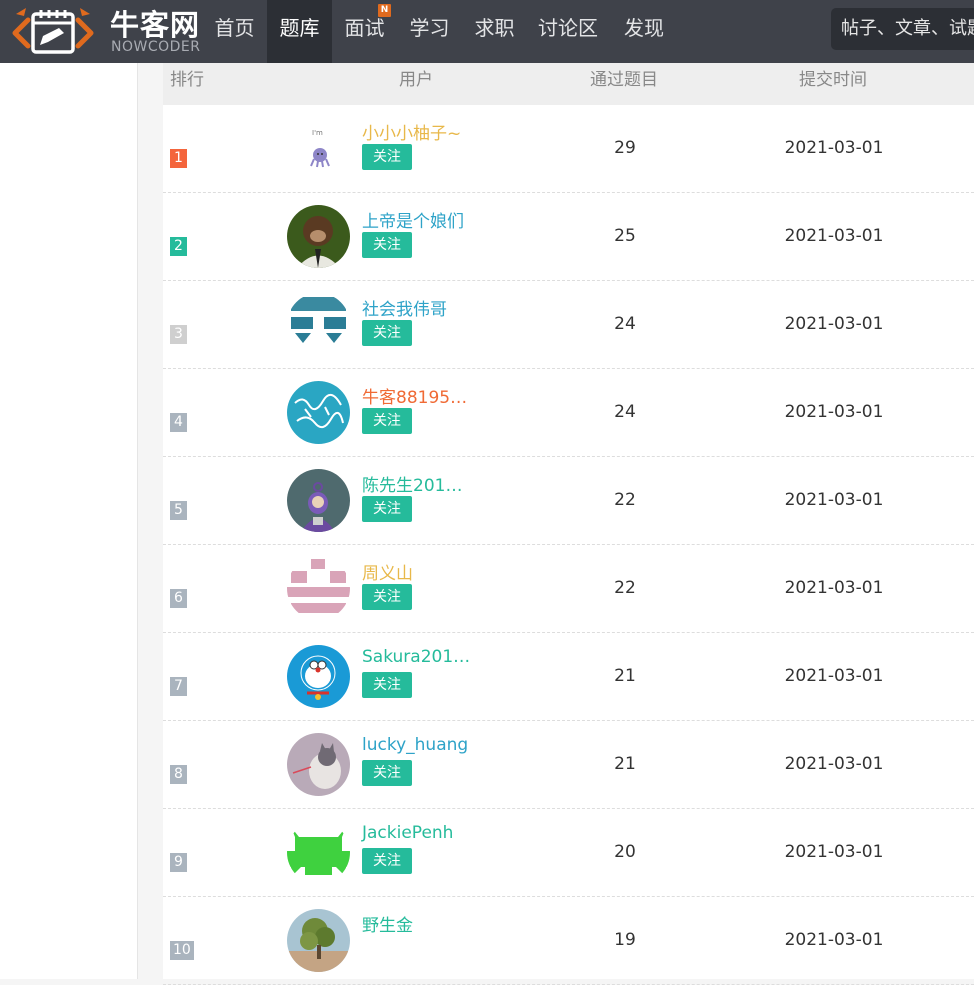 This screenshot has height=985, width=974. I want to click on cartoon-octopus-icon: I'm, so click(318, 148).